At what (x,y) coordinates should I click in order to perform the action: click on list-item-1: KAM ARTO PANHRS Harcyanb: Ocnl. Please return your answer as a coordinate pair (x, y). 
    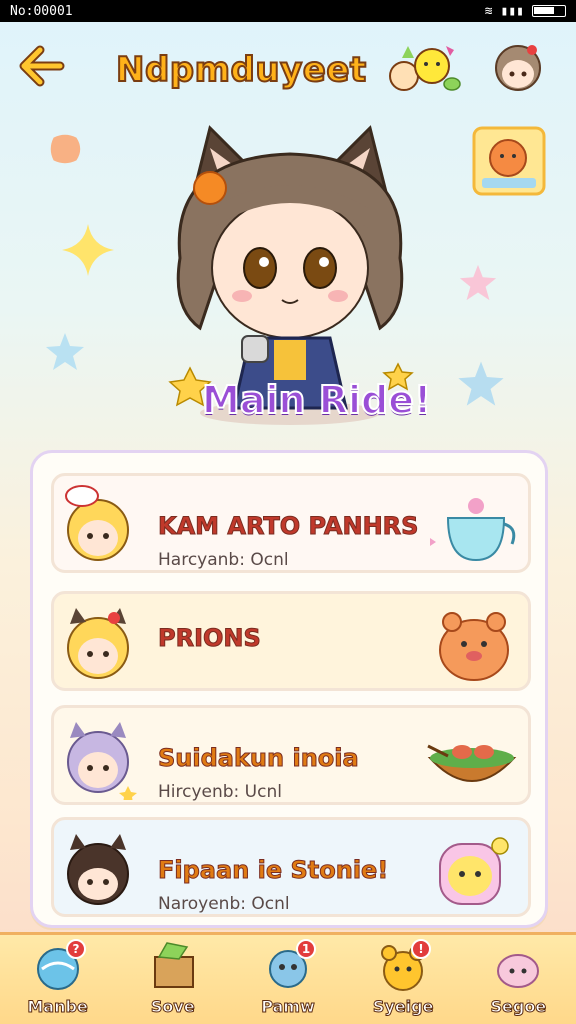
    Looking at the image, I should click on (291, 523).